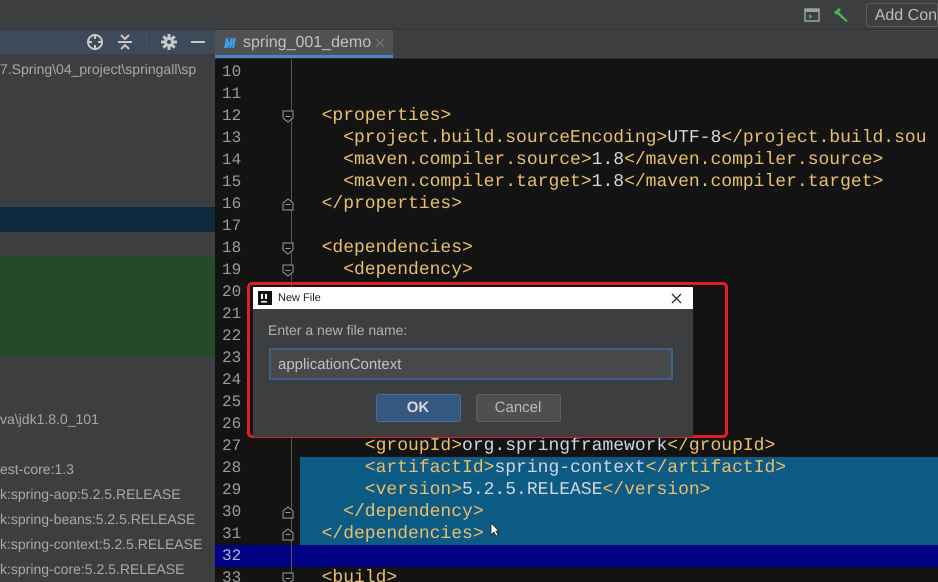  Describe the element at coordinates (95, 42) in the screenshot. I see `crosshair-icon` at that location.